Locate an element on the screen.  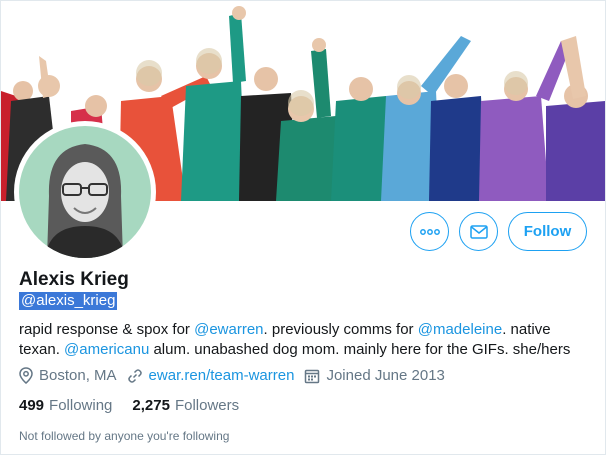
avatar is located at coordinates (85, 192).